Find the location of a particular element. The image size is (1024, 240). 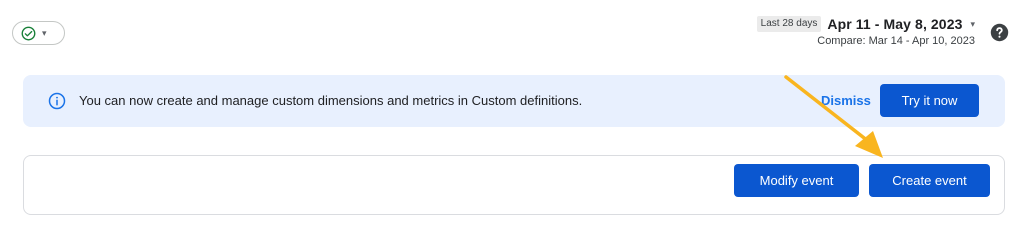

compare-range-label: Compare: Mar 14 - Apr 10, 2023 is located at coordinates (896, 41).